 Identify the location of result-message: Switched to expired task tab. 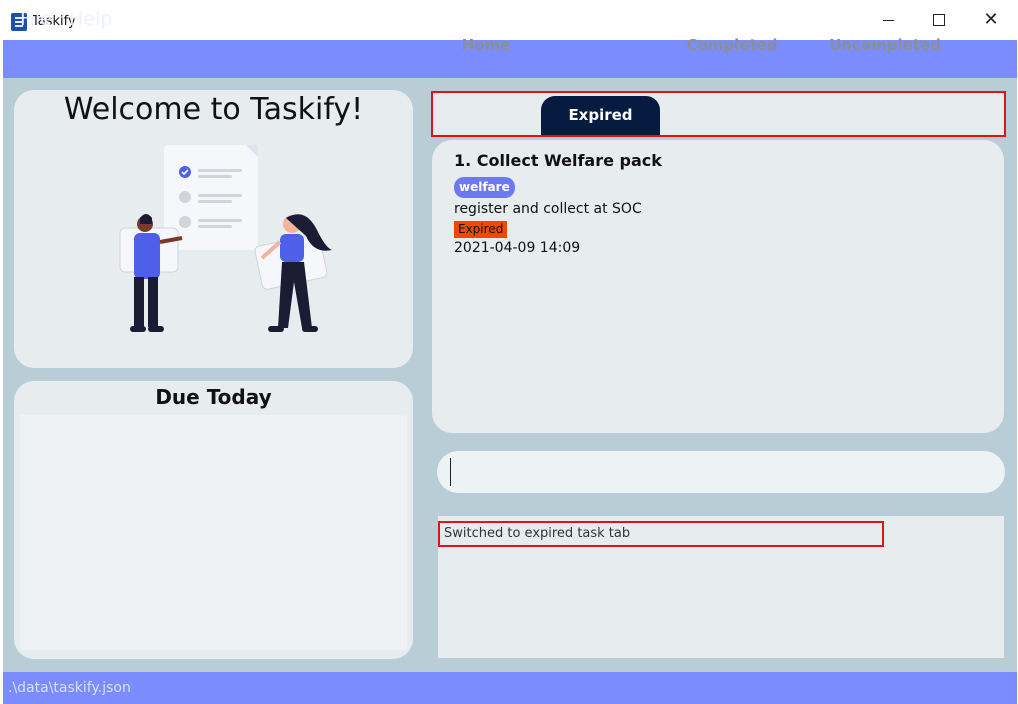
(537, 533).